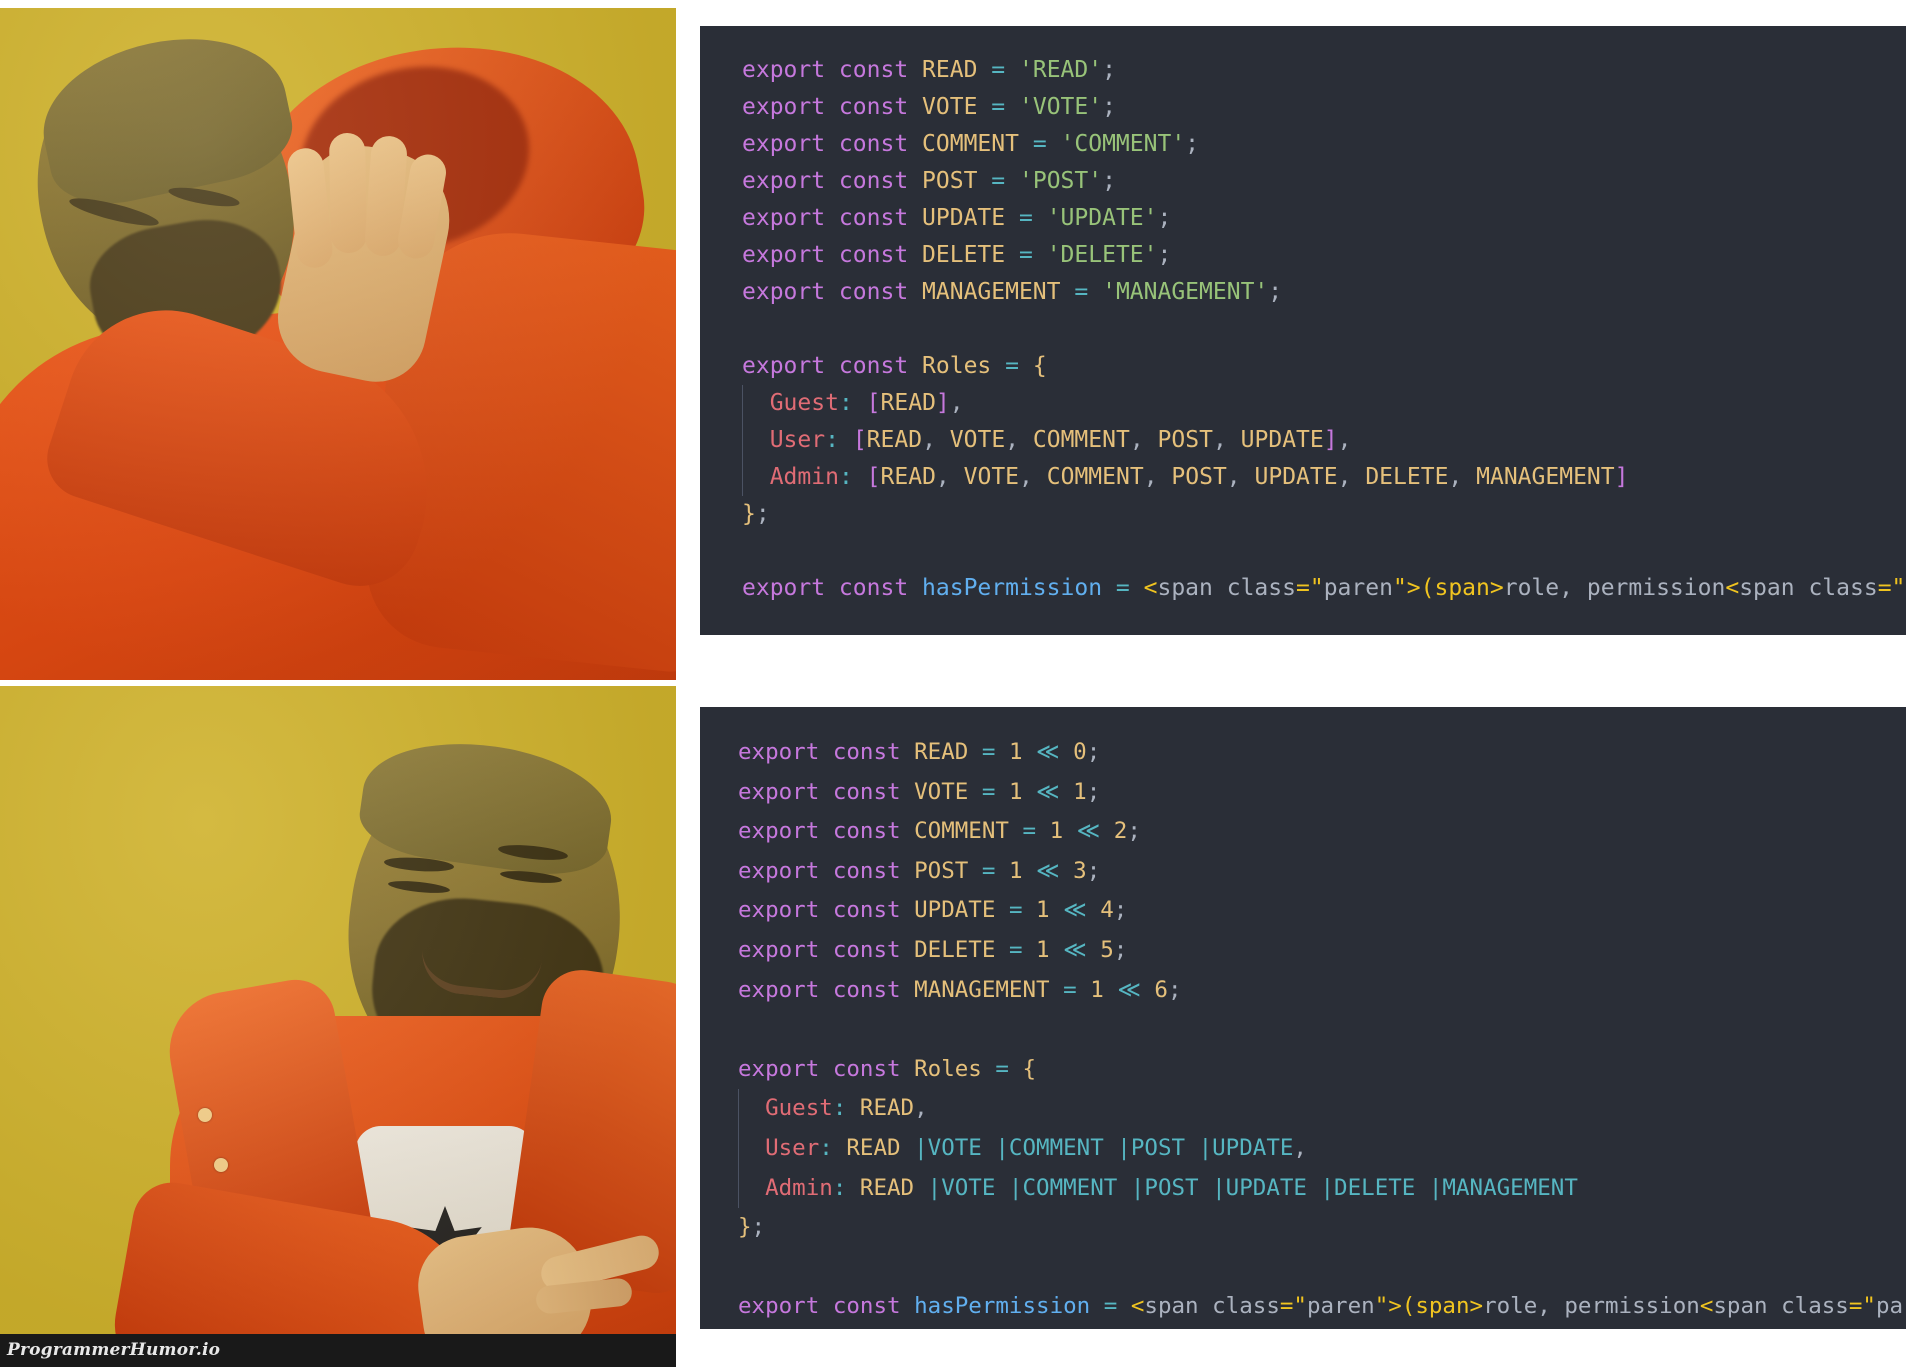  I want to click on role-value: READ |VOTE |COMMENT |POST |UPDATE,, so click(1076, 1147).